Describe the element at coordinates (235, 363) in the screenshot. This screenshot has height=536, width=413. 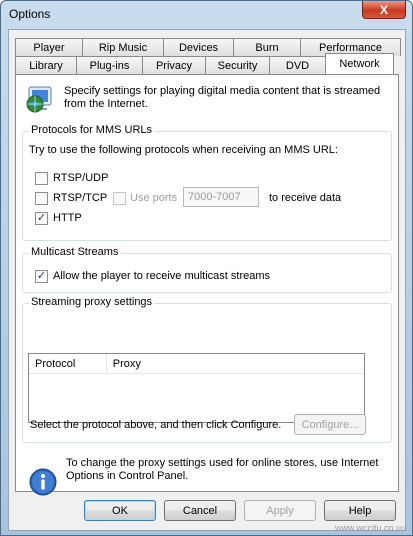
I see `column-header-proxy: Proxy` at that location.